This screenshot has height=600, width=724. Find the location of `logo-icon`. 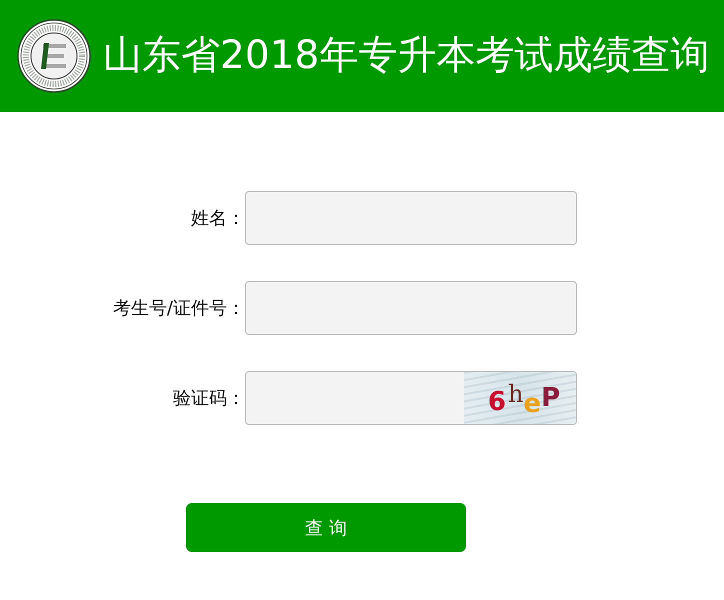

logo-icon is located at coordinates (54, 56).